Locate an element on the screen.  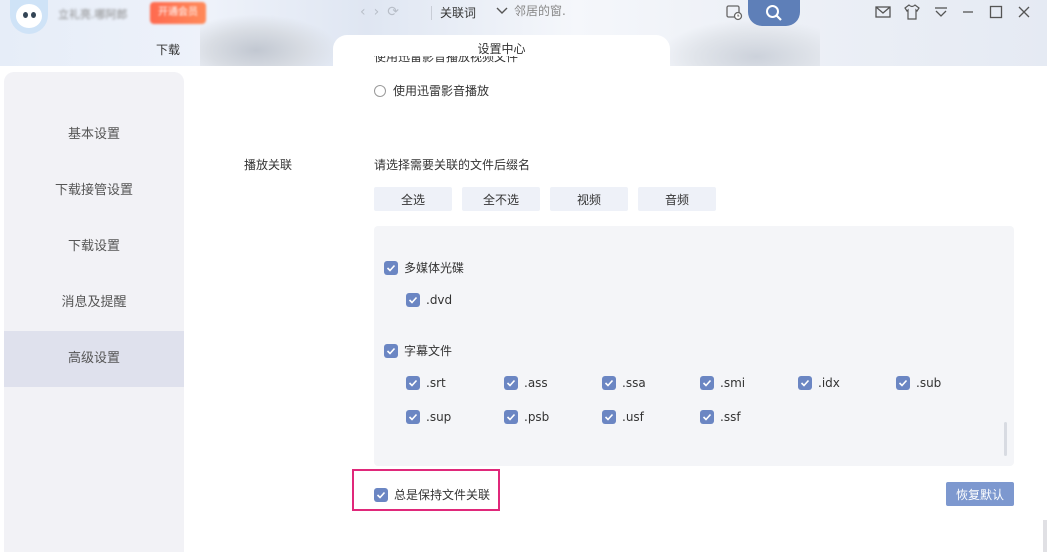
group-checkbox-subtitle: 字幕文件 is located at coordinates (418, 350).